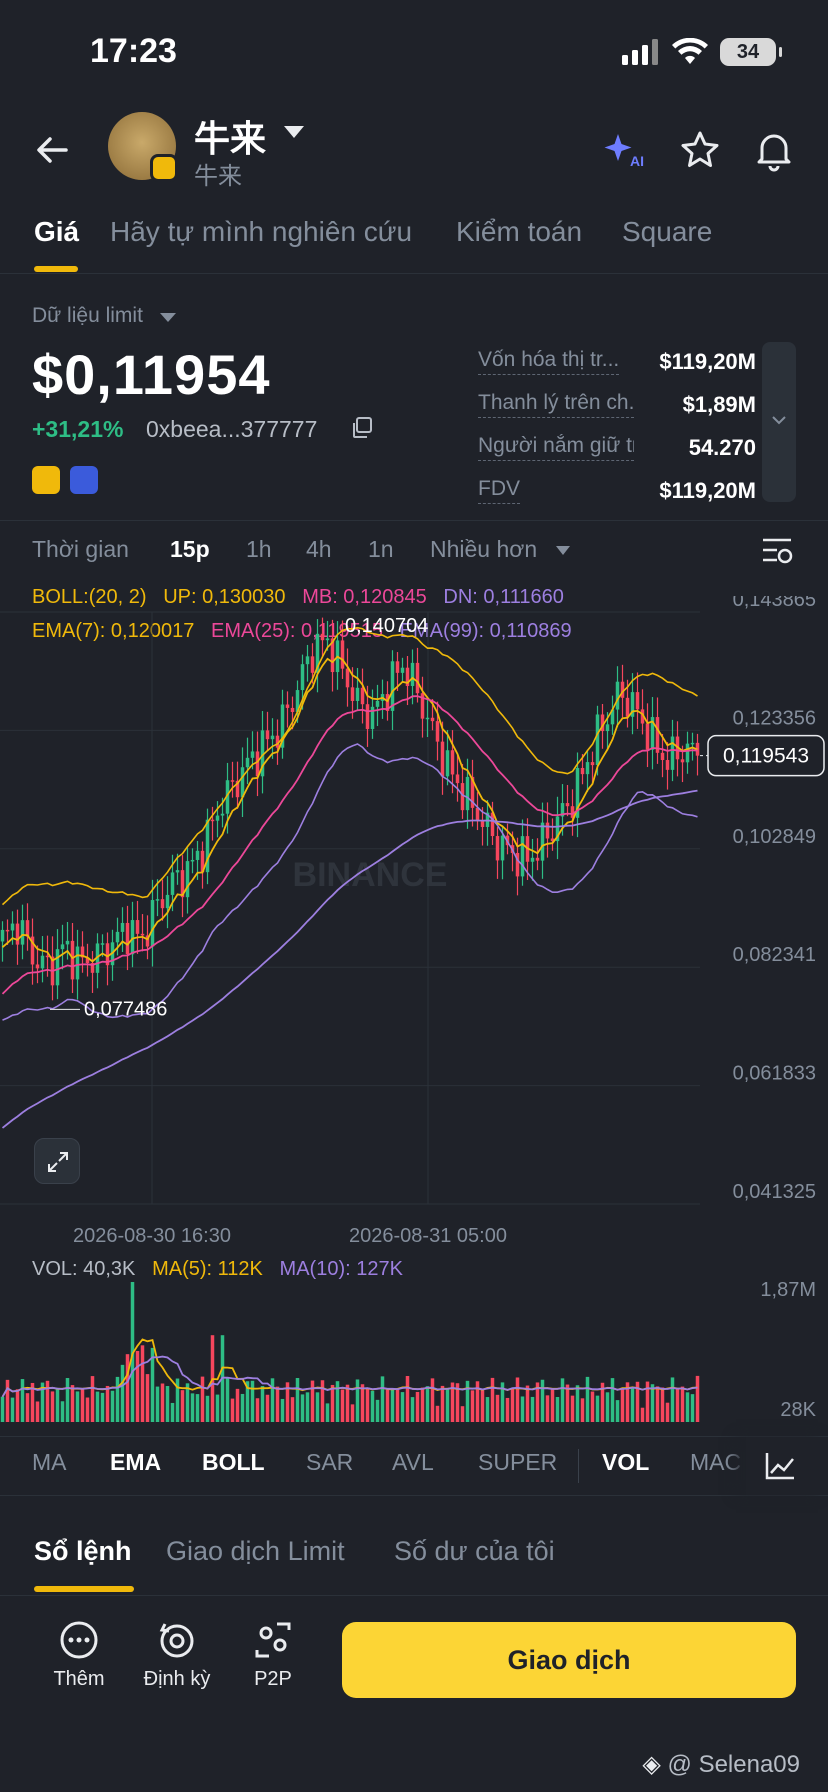 This screenshot has height=1792, width=828. What do you see at coordinates (49, 1462) in the screenshot?
I see `ind-tab-ma: MA` at bounding box center [49, 1462].